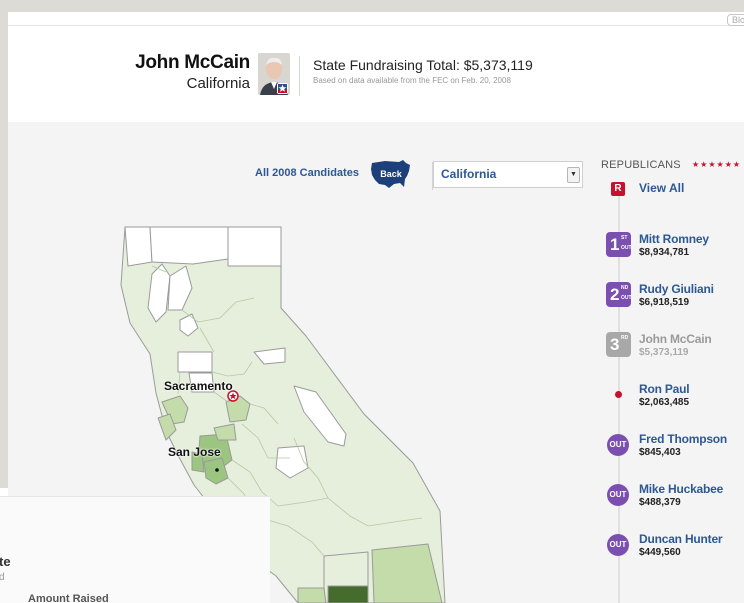 This screenshot has height=603, width=744. What do you see at coordinates (135, 549) in the screenshot?
I see `background-window: te d Amount Raised` at bounding box center [135, 549].